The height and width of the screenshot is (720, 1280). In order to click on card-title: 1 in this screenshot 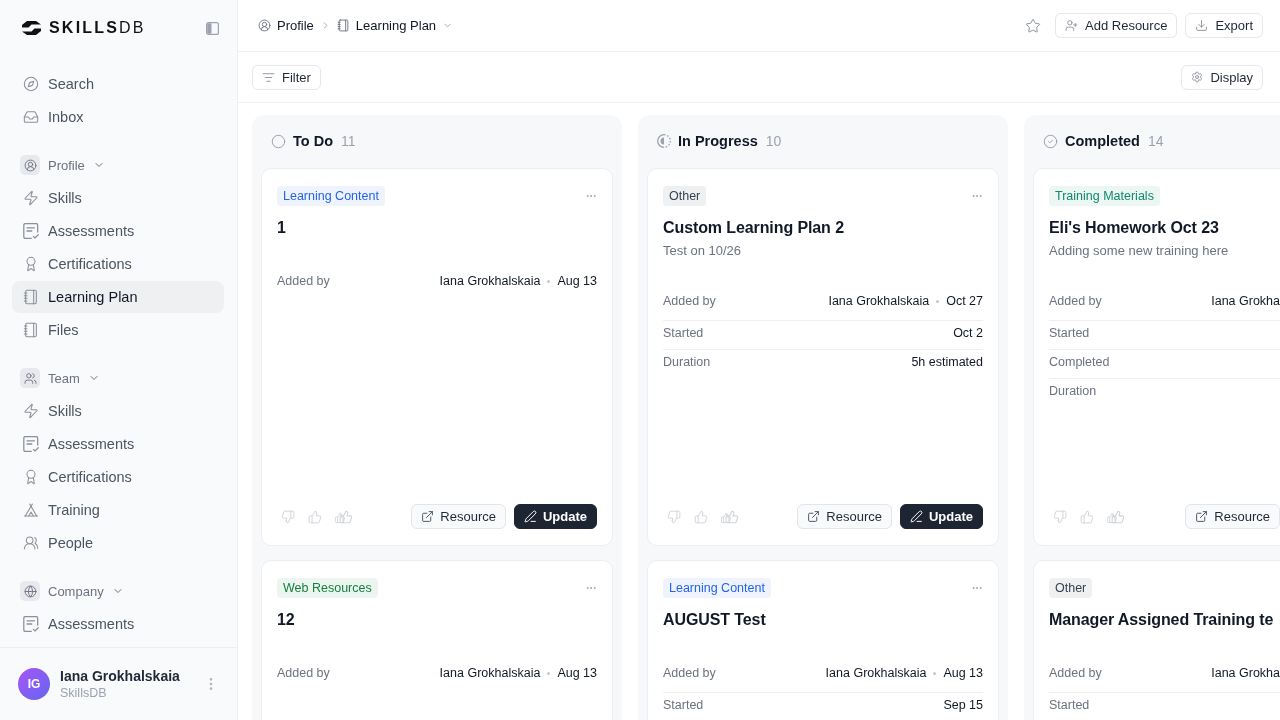, I will do `click(282, 228)`.